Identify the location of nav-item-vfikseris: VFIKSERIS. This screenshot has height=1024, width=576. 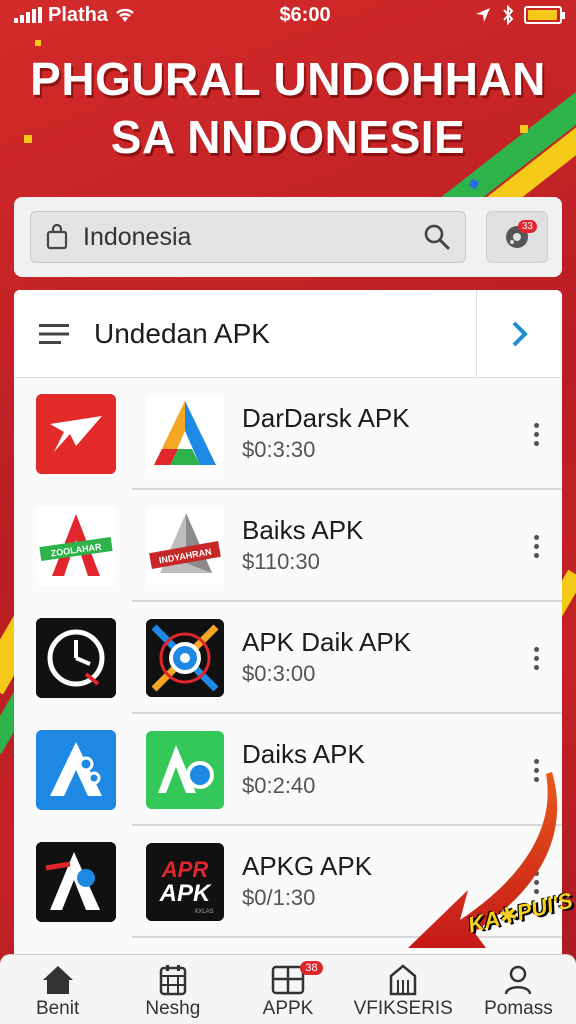
(403, 989).